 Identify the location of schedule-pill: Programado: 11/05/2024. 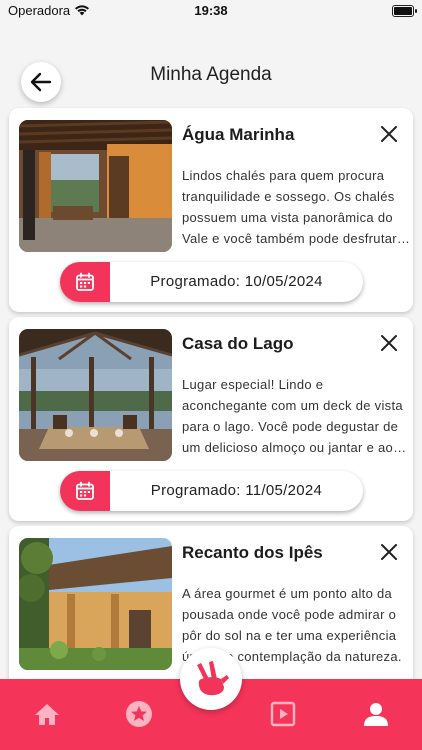
(211, 491).